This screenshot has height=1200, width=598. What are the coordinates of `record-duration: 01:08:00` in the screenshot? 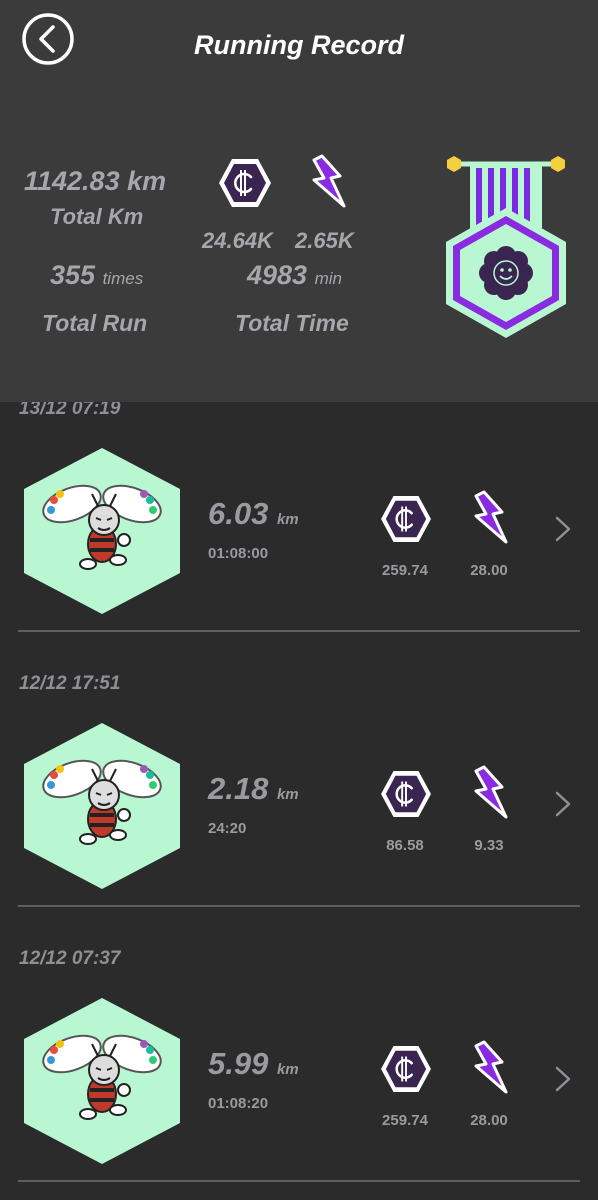 It's located at (238, 553).